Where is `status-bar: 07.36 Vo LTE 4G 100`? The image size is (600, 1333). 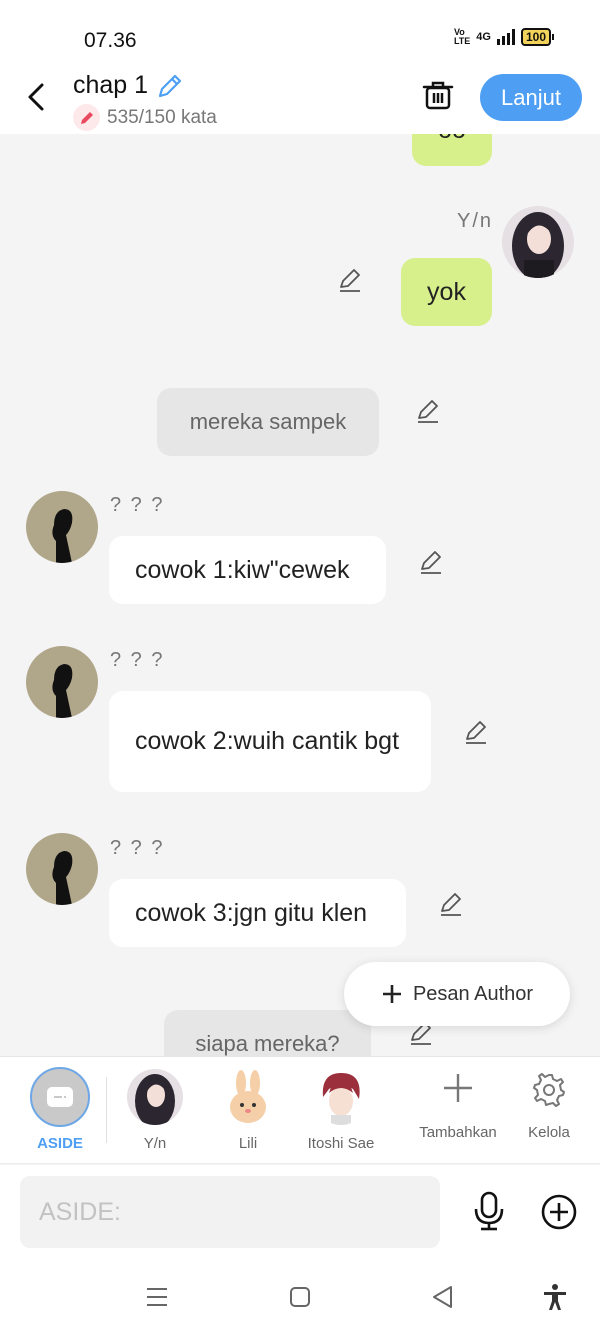
status-bar: 07.36 Vo LTE 4G 100 is located at coordinates (300, 33).